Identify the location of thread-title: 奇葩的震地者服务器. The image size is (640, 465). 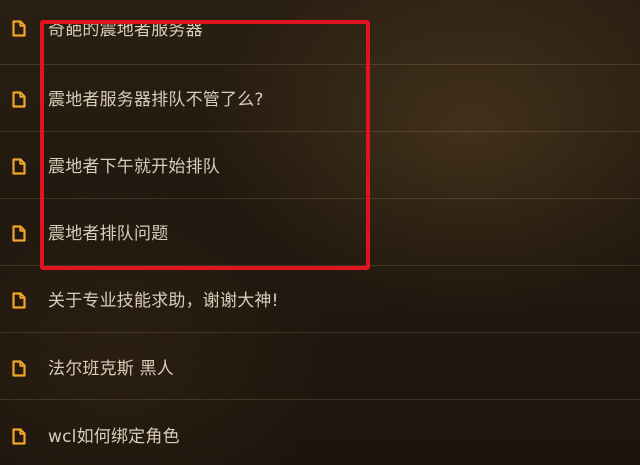
(125, 30).